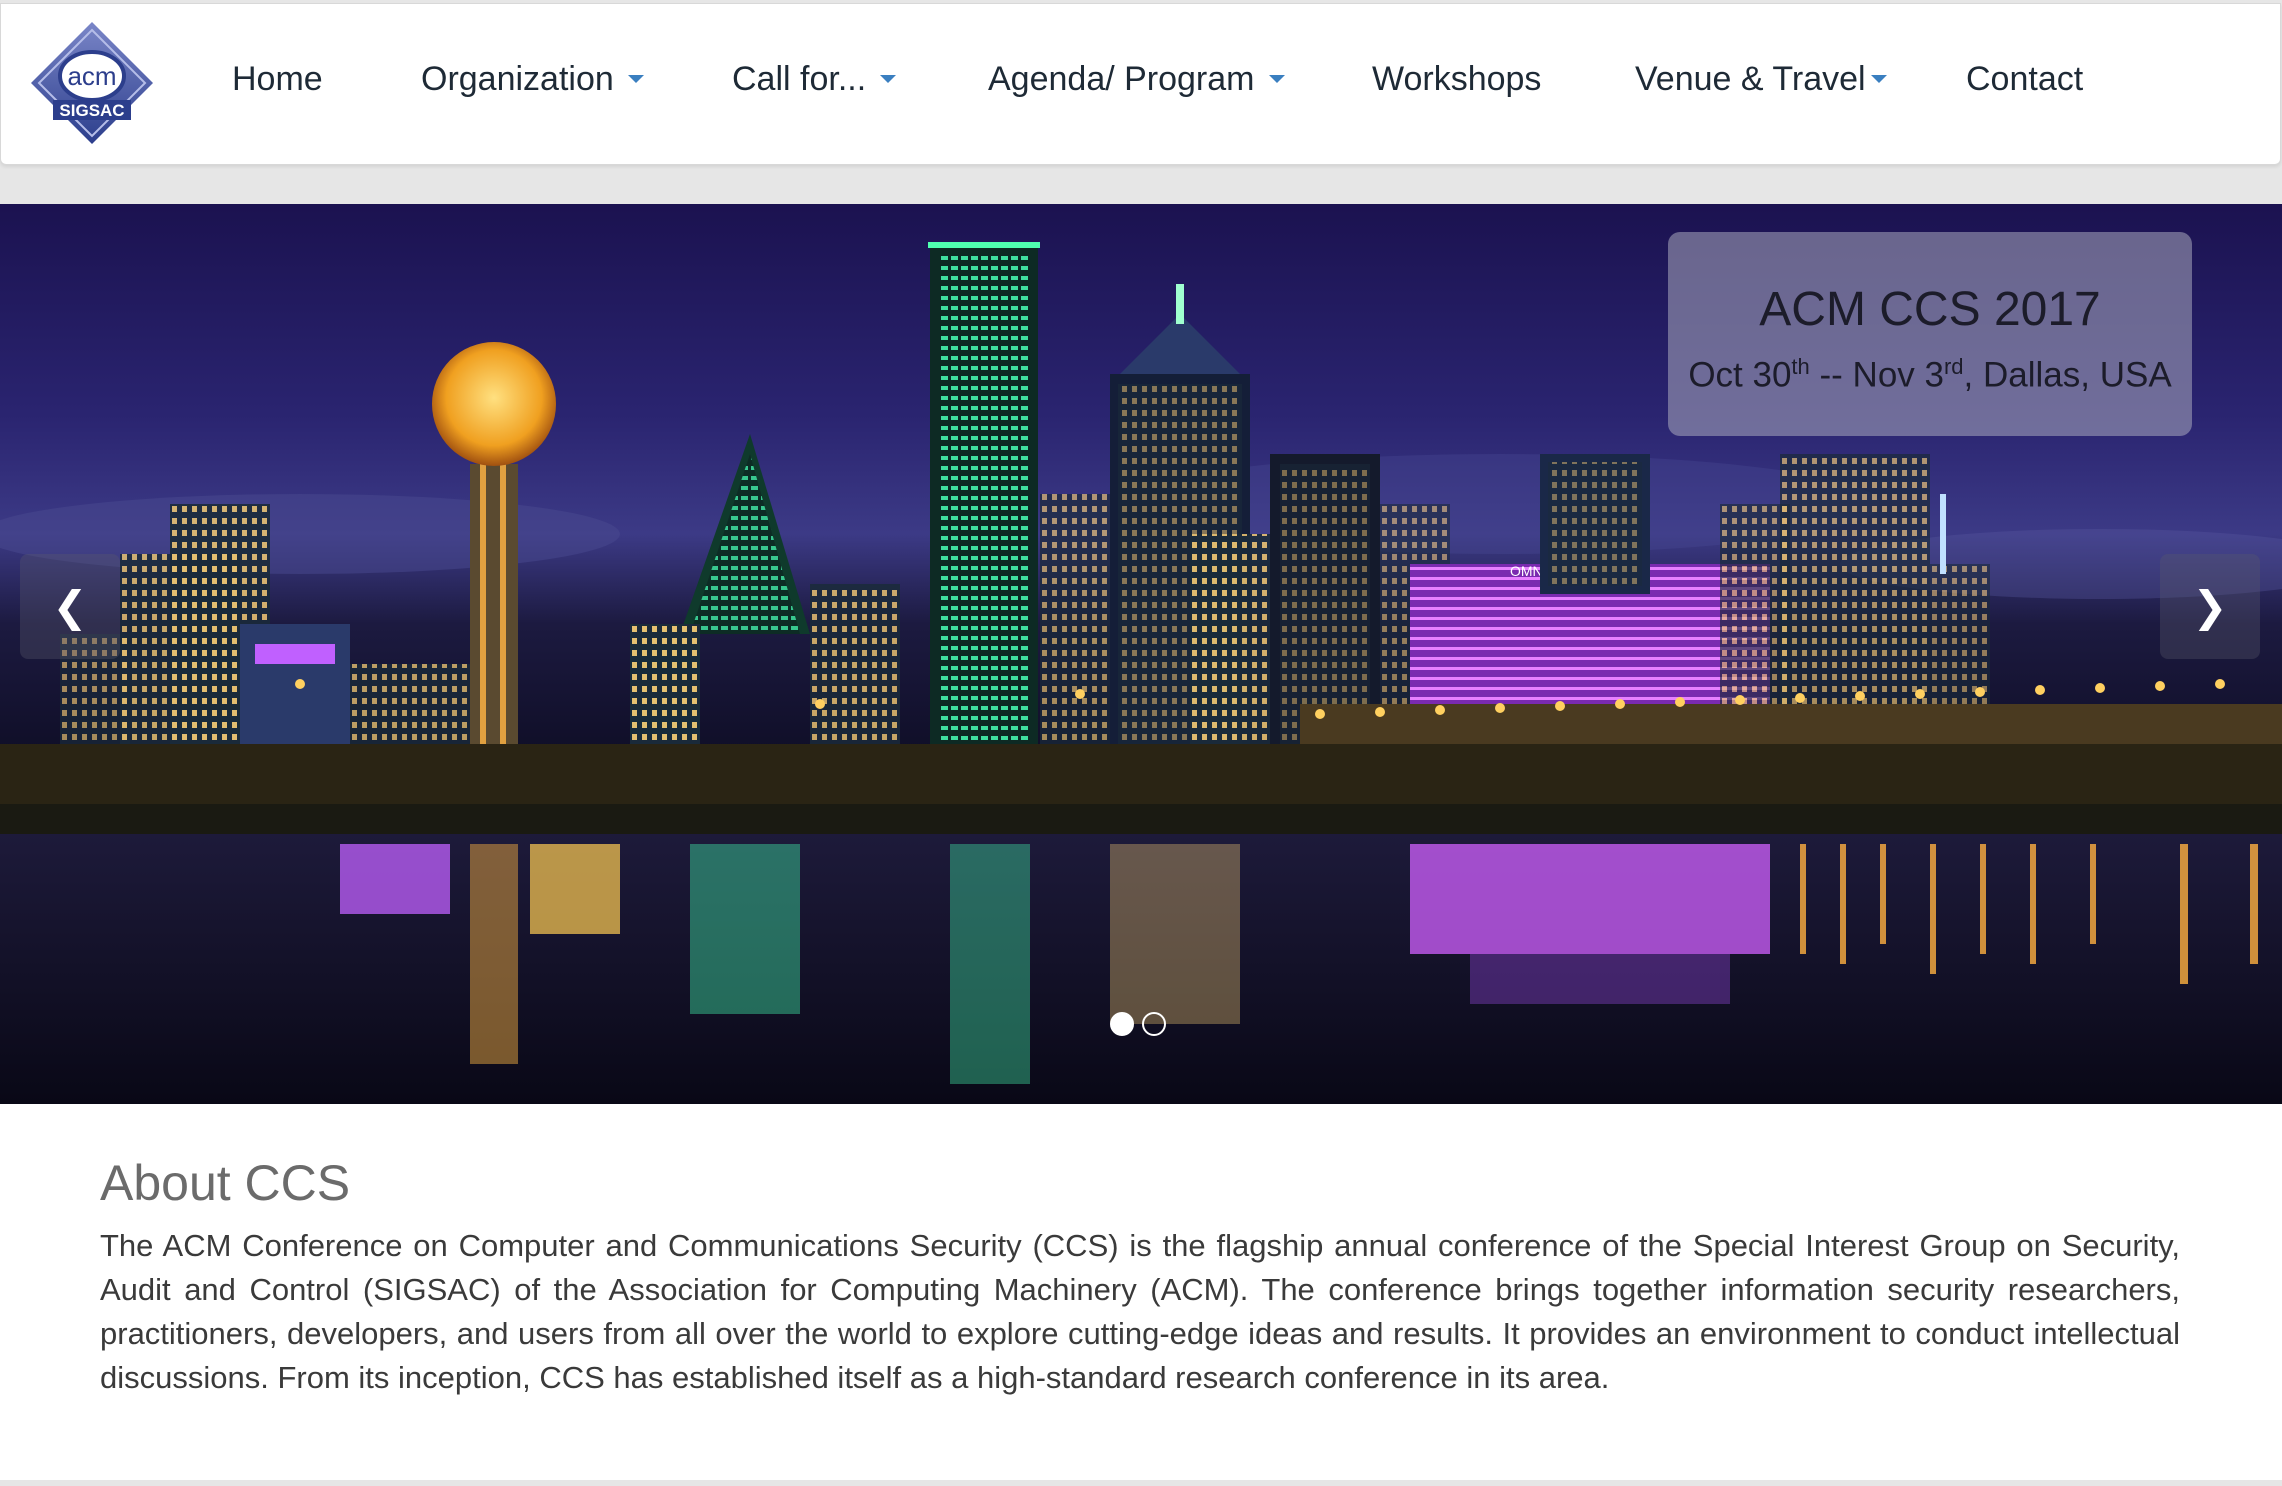  What do you see at coordinates (1740, 375) in the screenshot?
I see `date-start: Oct 30` at bounding box center [1740, 375].